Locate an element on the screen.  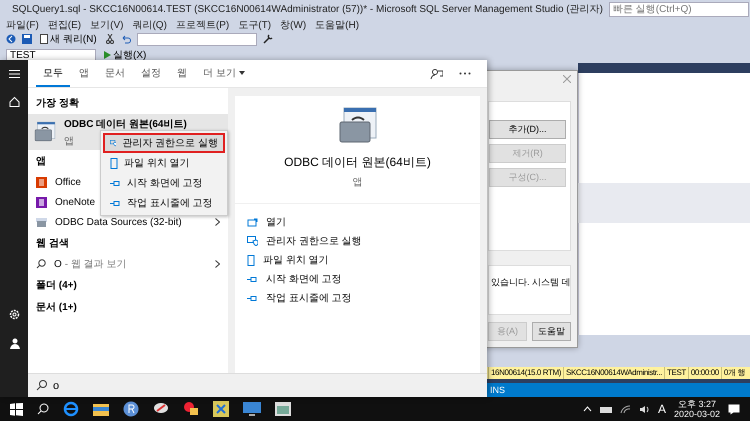
section-heading: 가장 정확 is located at coordinates (57, 103).